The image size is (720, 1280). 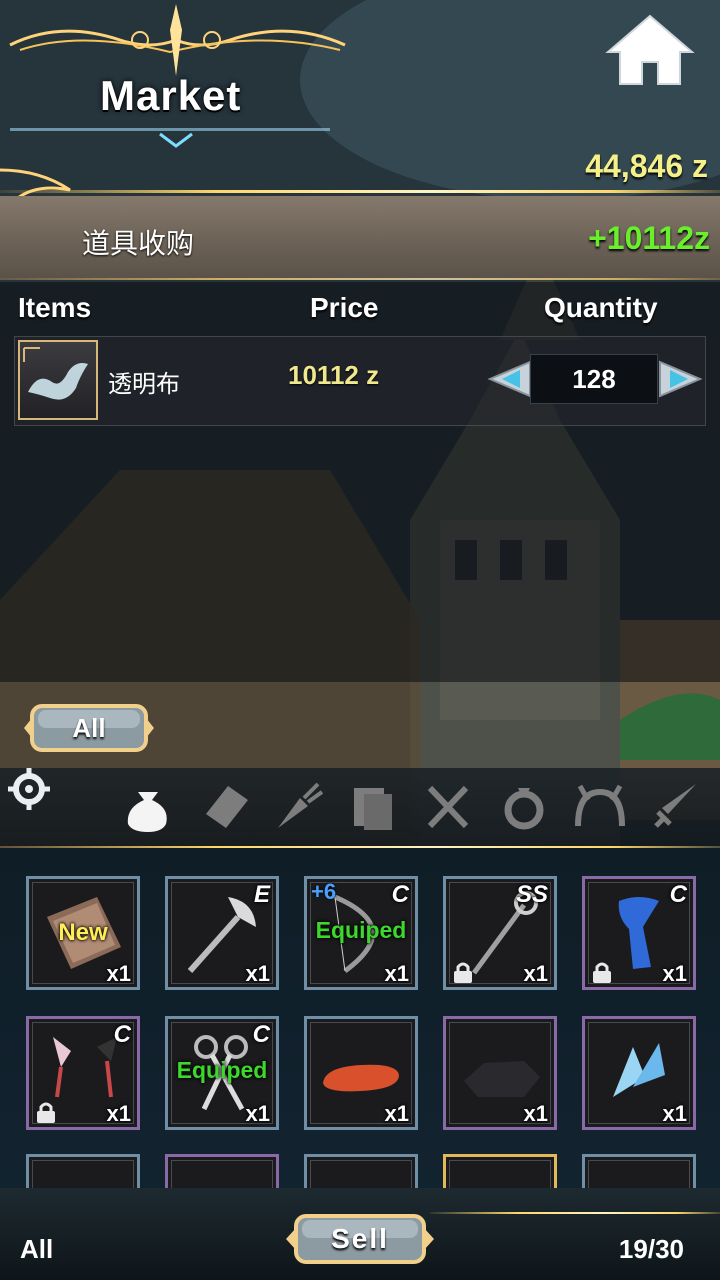 What do you see at coordinates (171, 95) in the screenshot?
I see `page-title: Market` at bounding box center [171, 95].